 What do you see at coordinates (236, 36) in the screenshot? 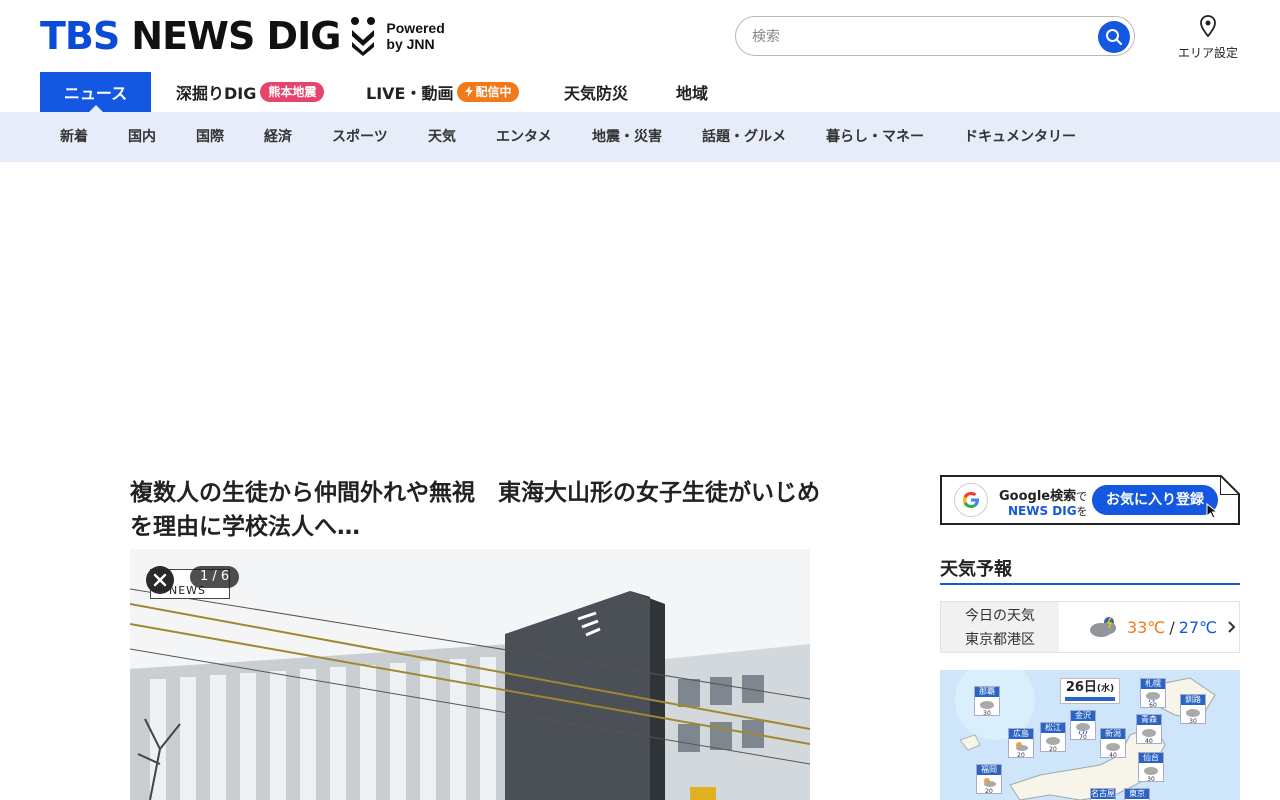
I see `logo-news-dig: NEWS DIG` at bounding box center [236, 36].